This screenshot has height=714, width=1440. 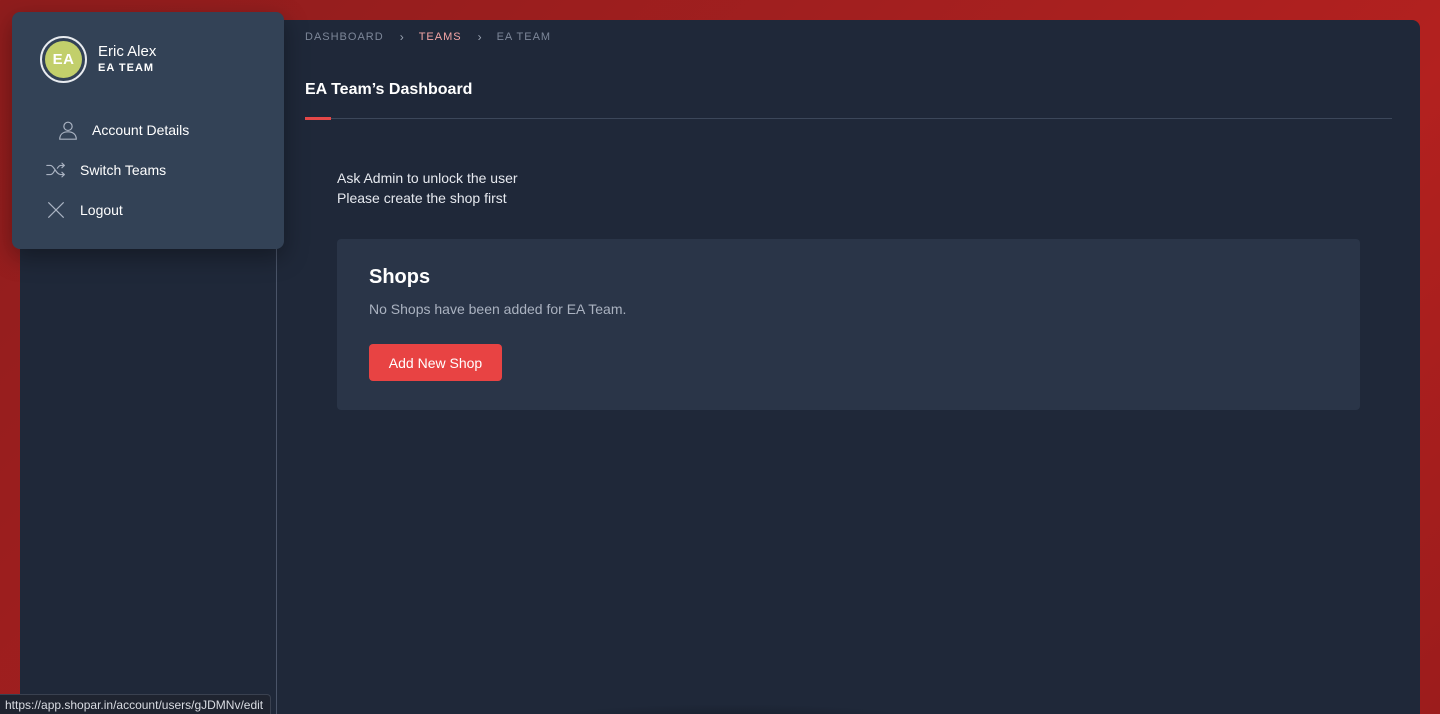 What do you see at coordinates (422, 198) in the screenshot?
I see `notice-create-shop: Please create the shop first` at bounding box center [422, 198].